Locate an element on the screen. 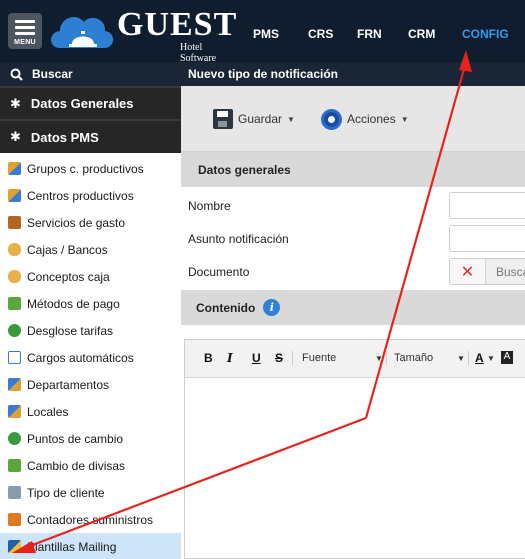  sidebar-item-contadores-suministros: Contadores suministros is located at coordinates (90, 519).